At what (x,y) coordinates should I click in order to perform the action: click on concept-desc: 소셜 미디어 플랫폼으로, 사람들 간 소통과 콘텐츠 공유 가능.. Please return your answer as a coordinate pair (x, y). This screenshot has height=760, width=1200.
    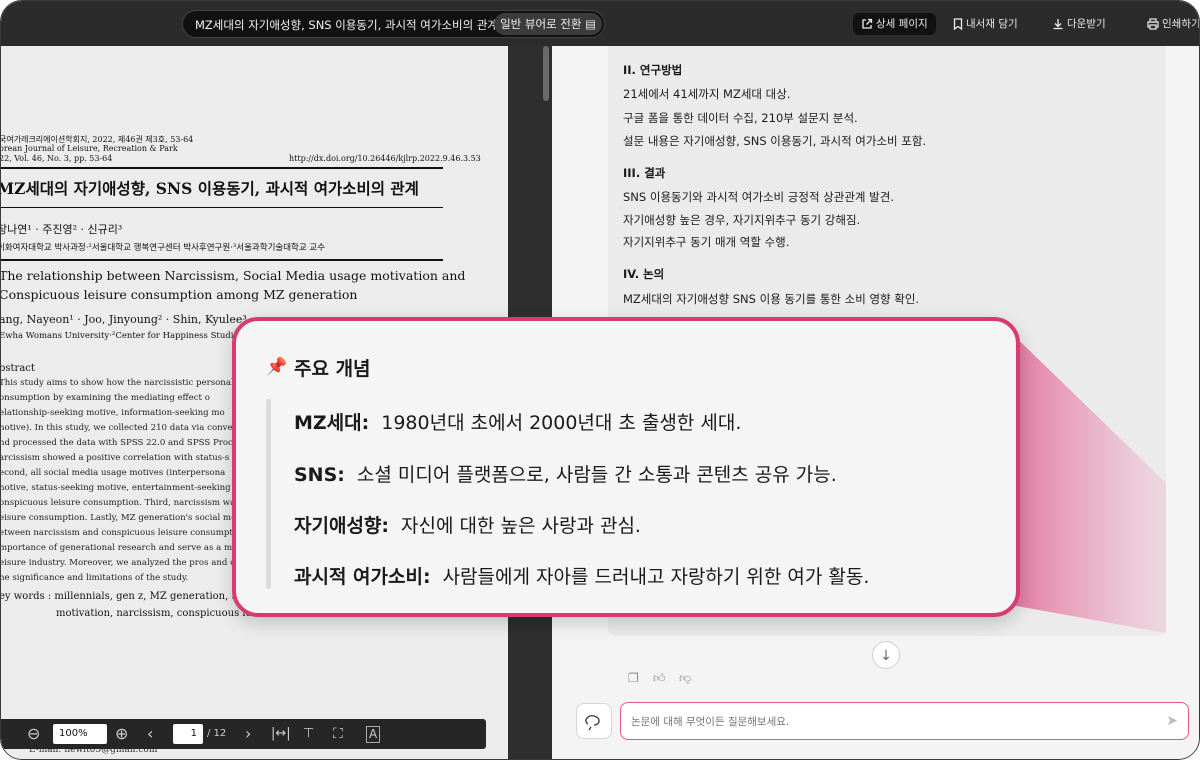
    Looking at the image, I should click on (596, 475).